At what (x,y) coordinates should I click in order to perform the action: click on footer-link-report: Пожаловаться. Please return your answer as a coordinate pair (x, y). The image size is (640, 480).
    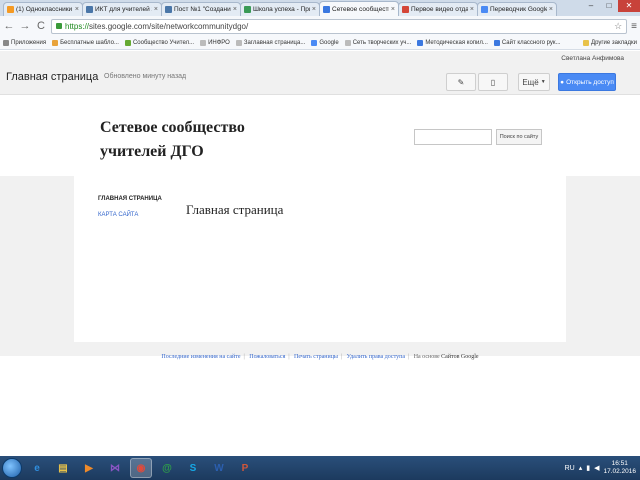
    Looking at the image, I should click on (267, 357).